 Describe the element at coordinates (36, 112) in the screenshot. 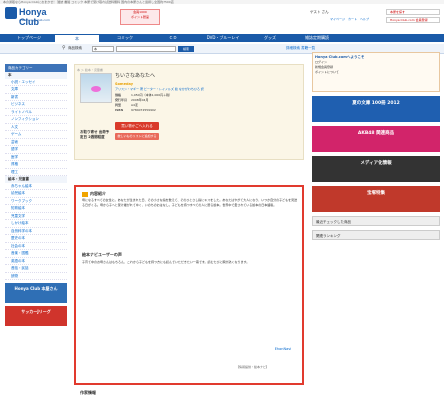

I see `sidebar-item: ライトノベル` at that location.